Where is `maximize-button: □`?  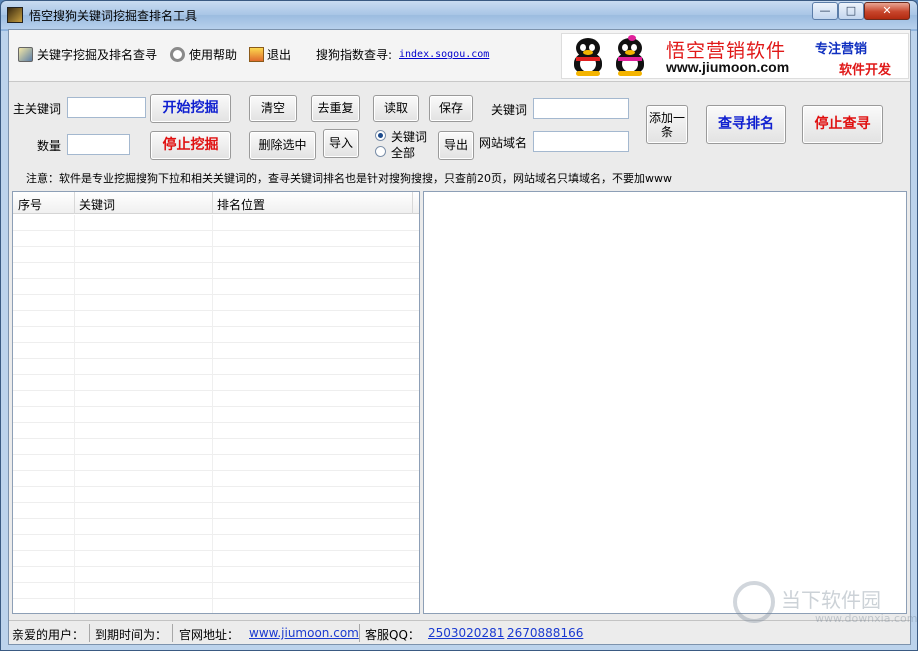 maximize-button: □ is located at coordinates (851, 11).